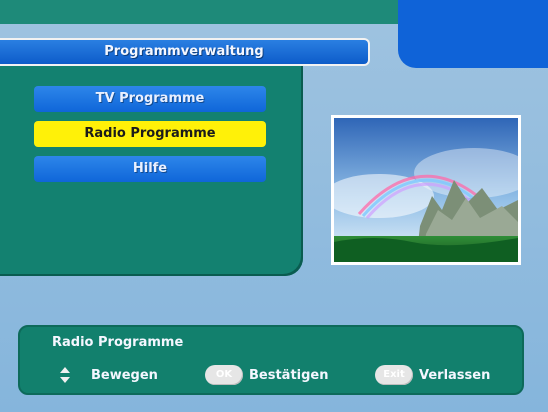 Image resolution: width=548 pixels, height=412 pixels. Describe the element at coordinates (150, 134) in the screenshot. I see `menu-item-radio-programme: Radio Programme` at that location.